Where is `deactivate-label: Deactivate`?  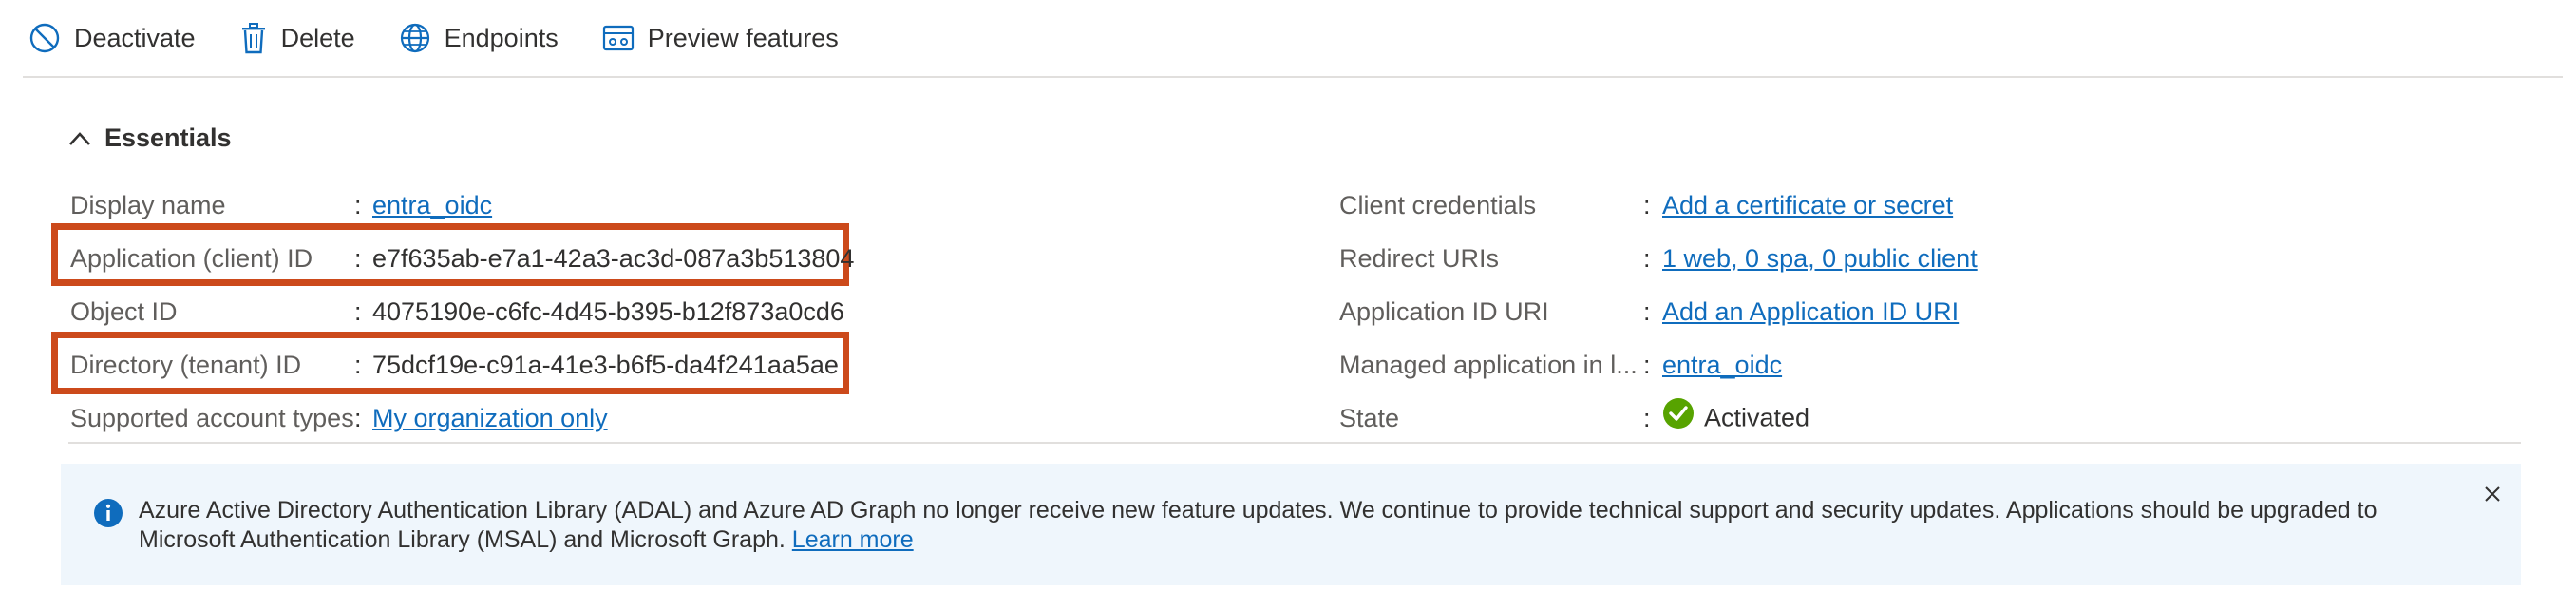 deactivate-label: Deactivate is located at coordinates (135, 37).